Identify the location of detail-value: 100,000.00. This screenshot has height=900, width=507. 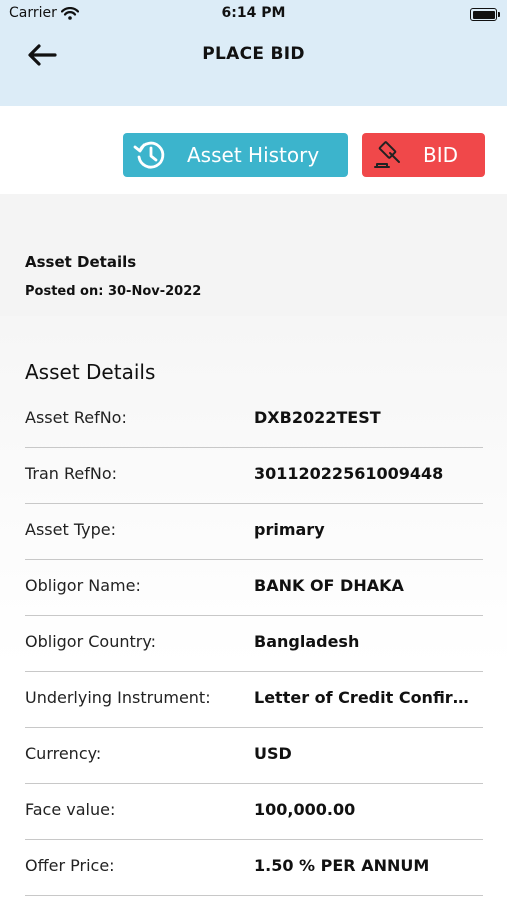
(305, 809).